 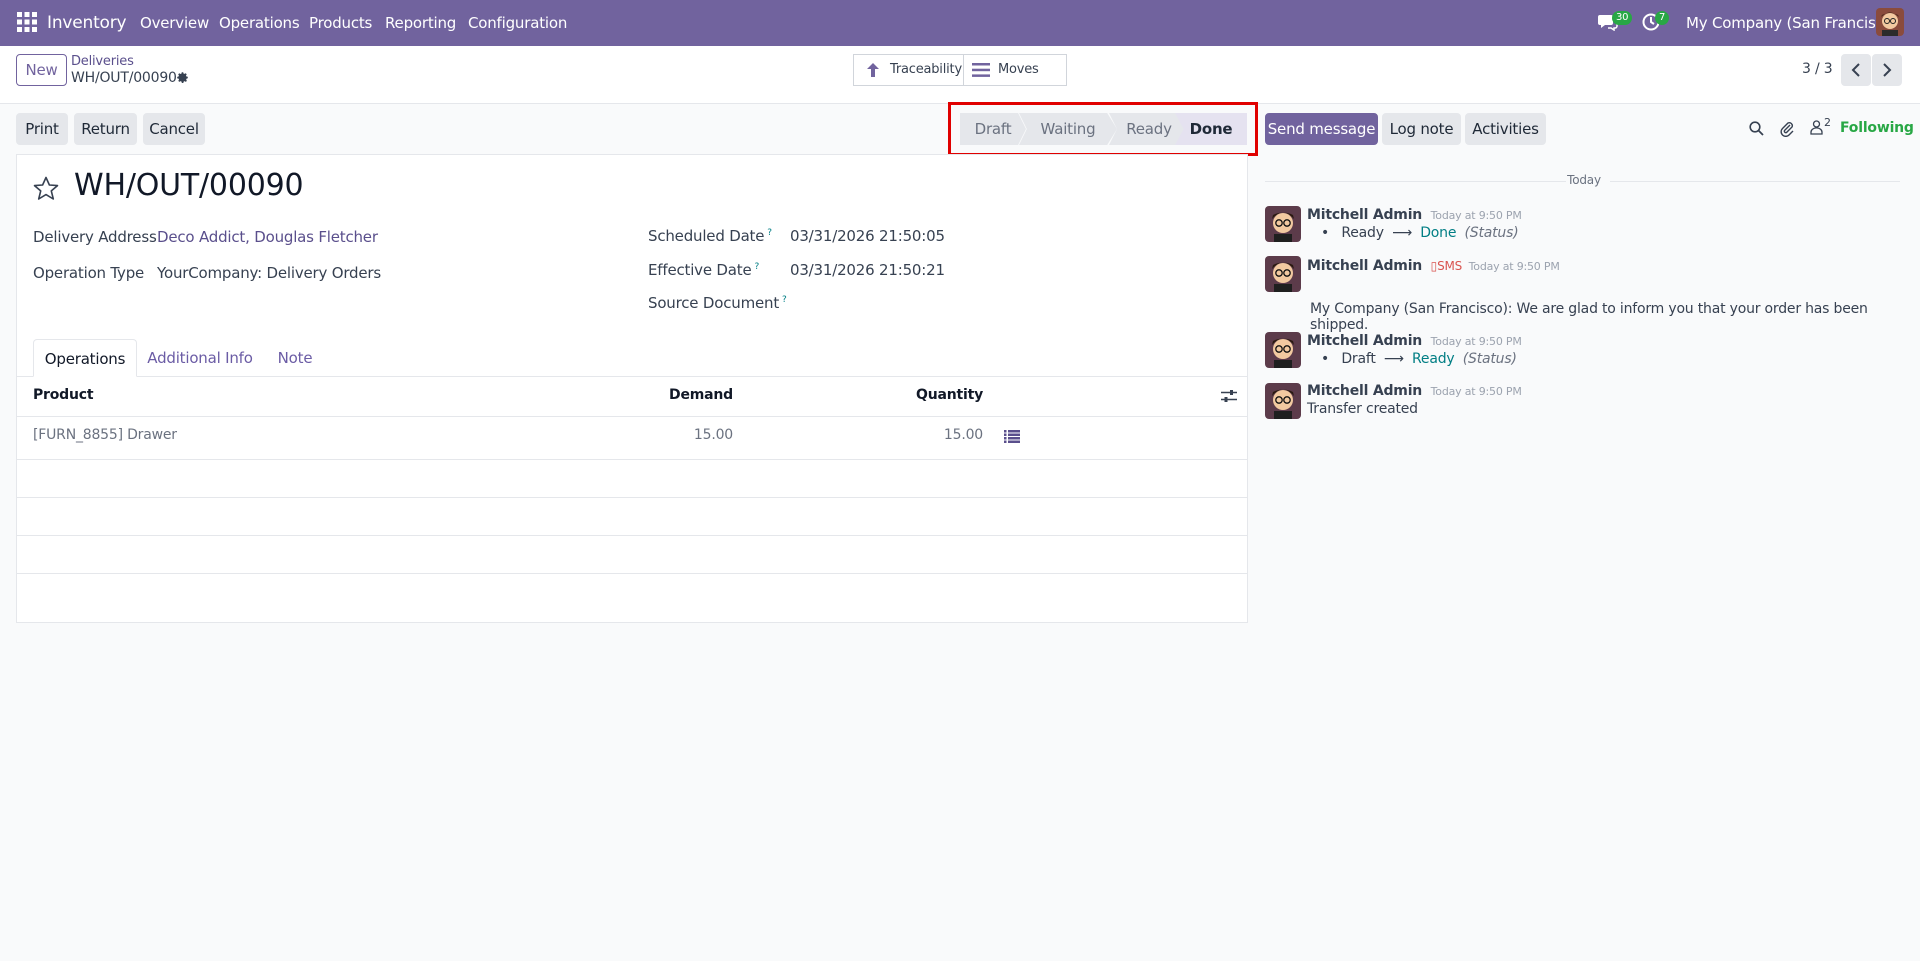 What do you see at coordinates (704, 270) in the screenshot?
I see `effective-date-label: Effective Date?` at bounding box center [704, 270].